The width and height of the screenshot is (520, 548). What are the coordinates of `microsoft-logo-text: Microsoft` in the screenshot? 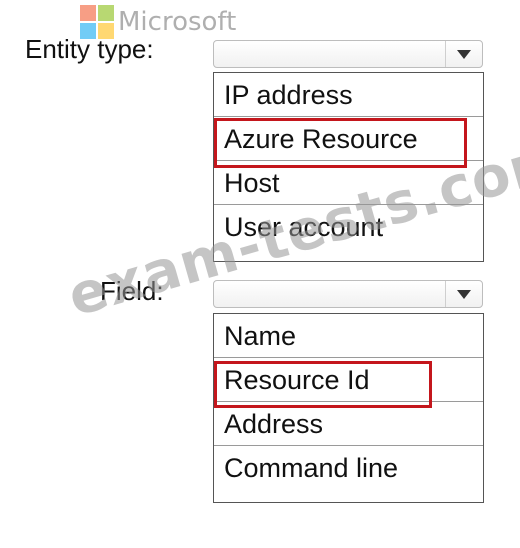 It's located at (177, 22).